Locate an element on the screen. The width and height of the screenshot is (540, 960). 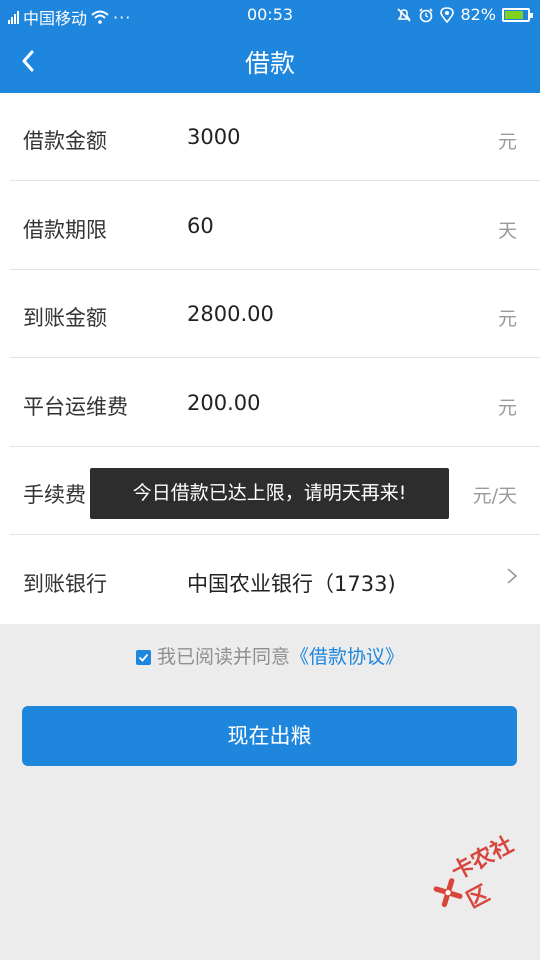
row-label: 借款金额 is located at coordinates (65, 141).